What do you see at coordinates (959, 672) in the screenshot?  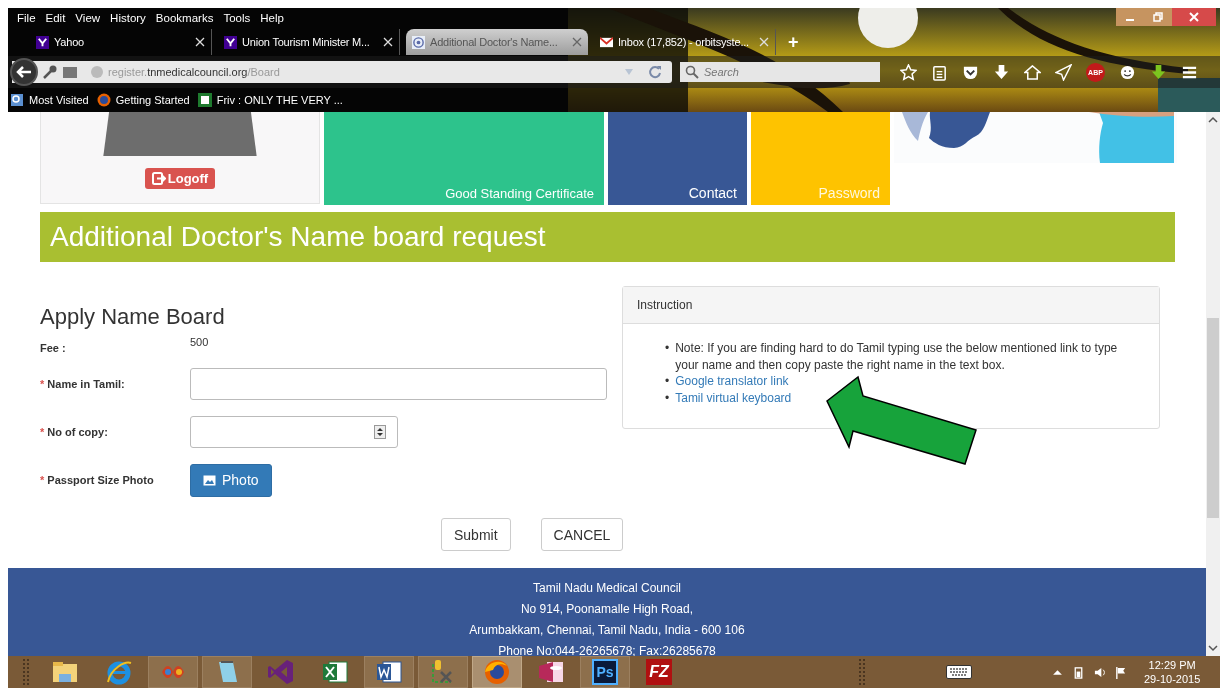 I see `keyboard-icon` at bounding box center [959, 672].